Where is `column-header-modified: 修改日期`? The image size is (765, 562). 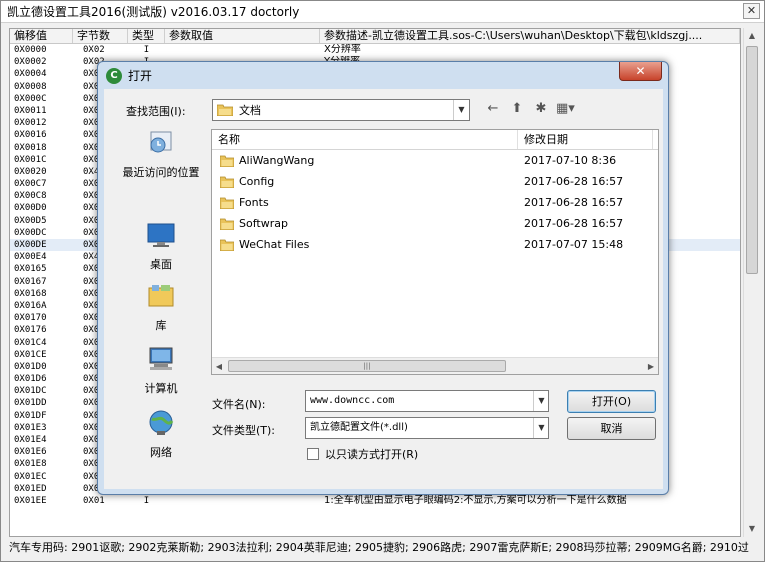 column-header-modified: 修改日期 is located at coordinates (585, 139).